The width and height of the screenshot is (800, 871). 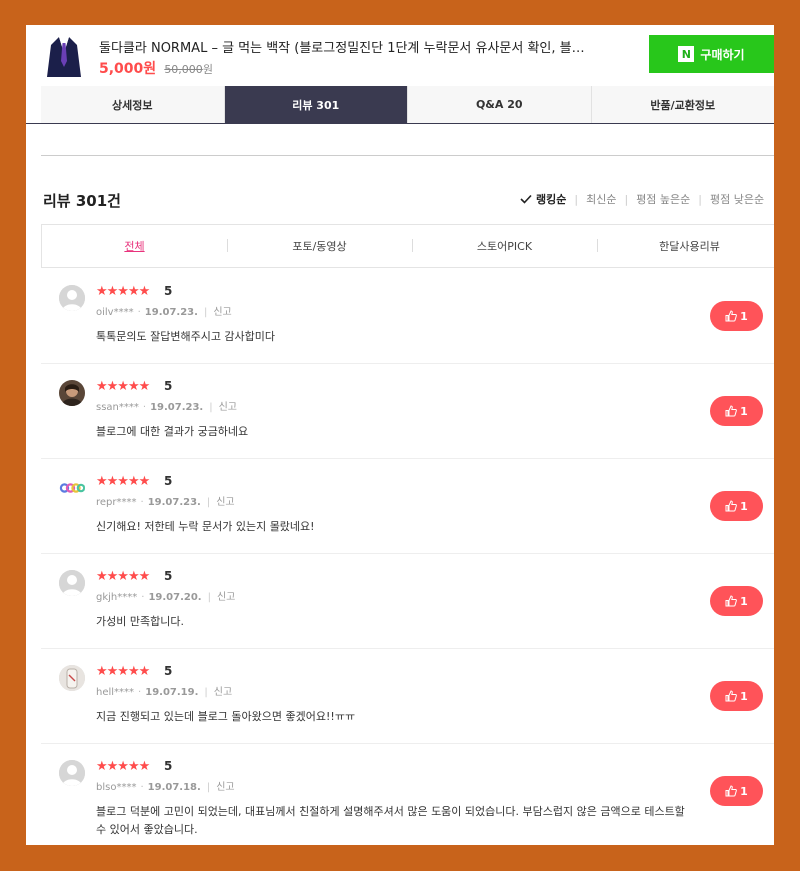 What do you see at coordinates (400, 123) in the screenshot?
I see `tab-underline` at bounding box center [400, 123].